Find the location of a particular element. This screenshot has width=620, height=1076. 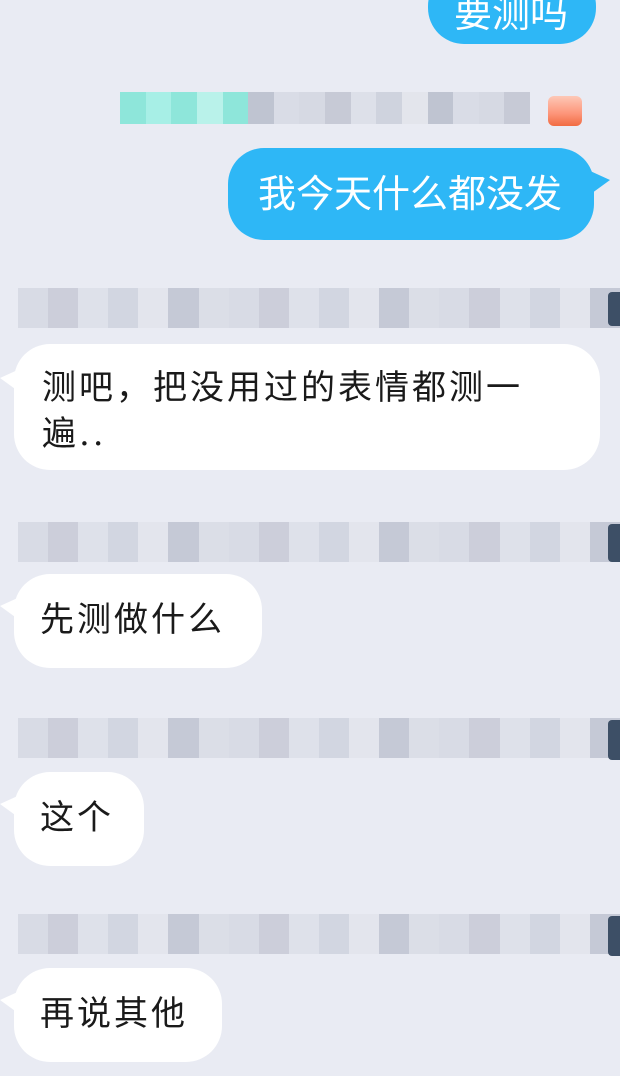

message-text: 先测做什么 is located at coordinates (132, 620).